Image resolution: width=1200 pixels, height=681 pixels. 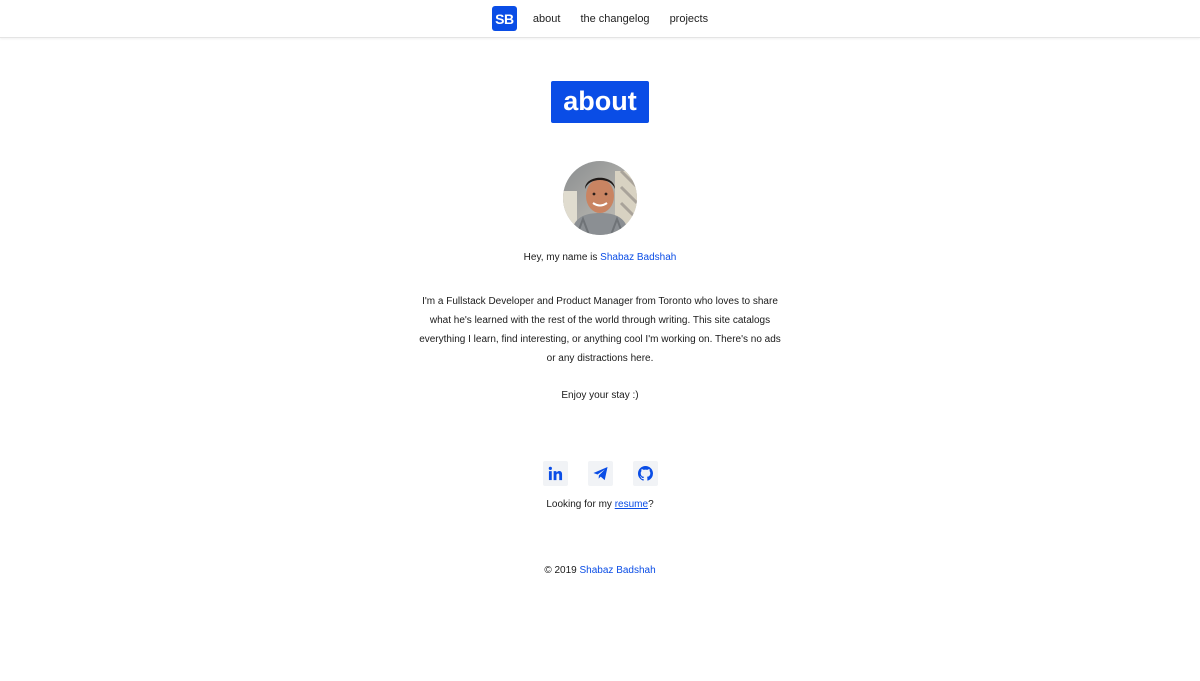 I want to click on telegram-link, so click(x=600, y=473).